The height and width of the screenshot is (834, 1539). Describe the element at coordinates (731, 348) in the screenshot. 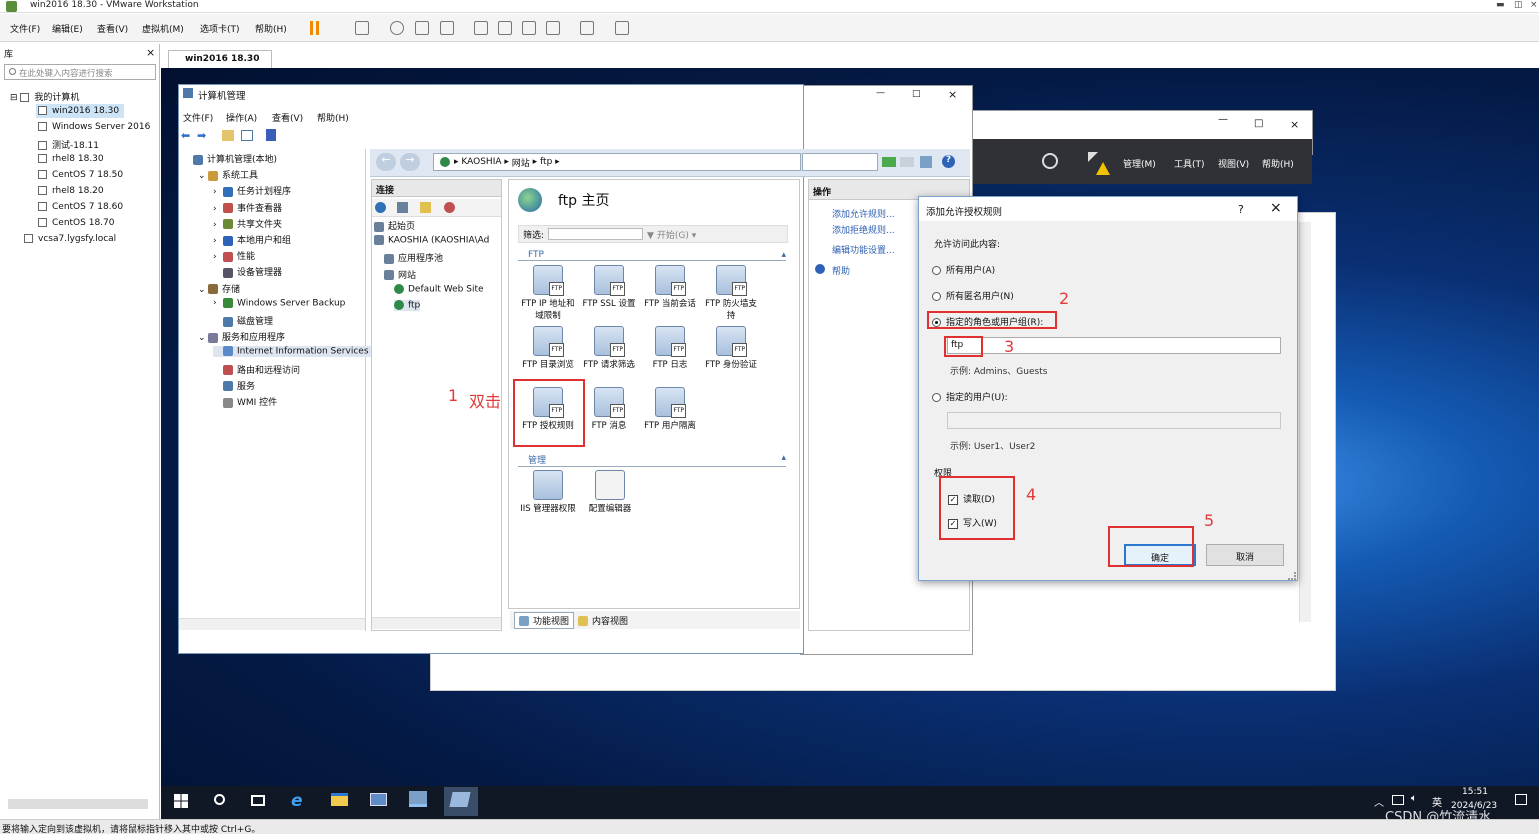

I see `feature-ftp-authentication: FTP FTP 身份验证` at that location.